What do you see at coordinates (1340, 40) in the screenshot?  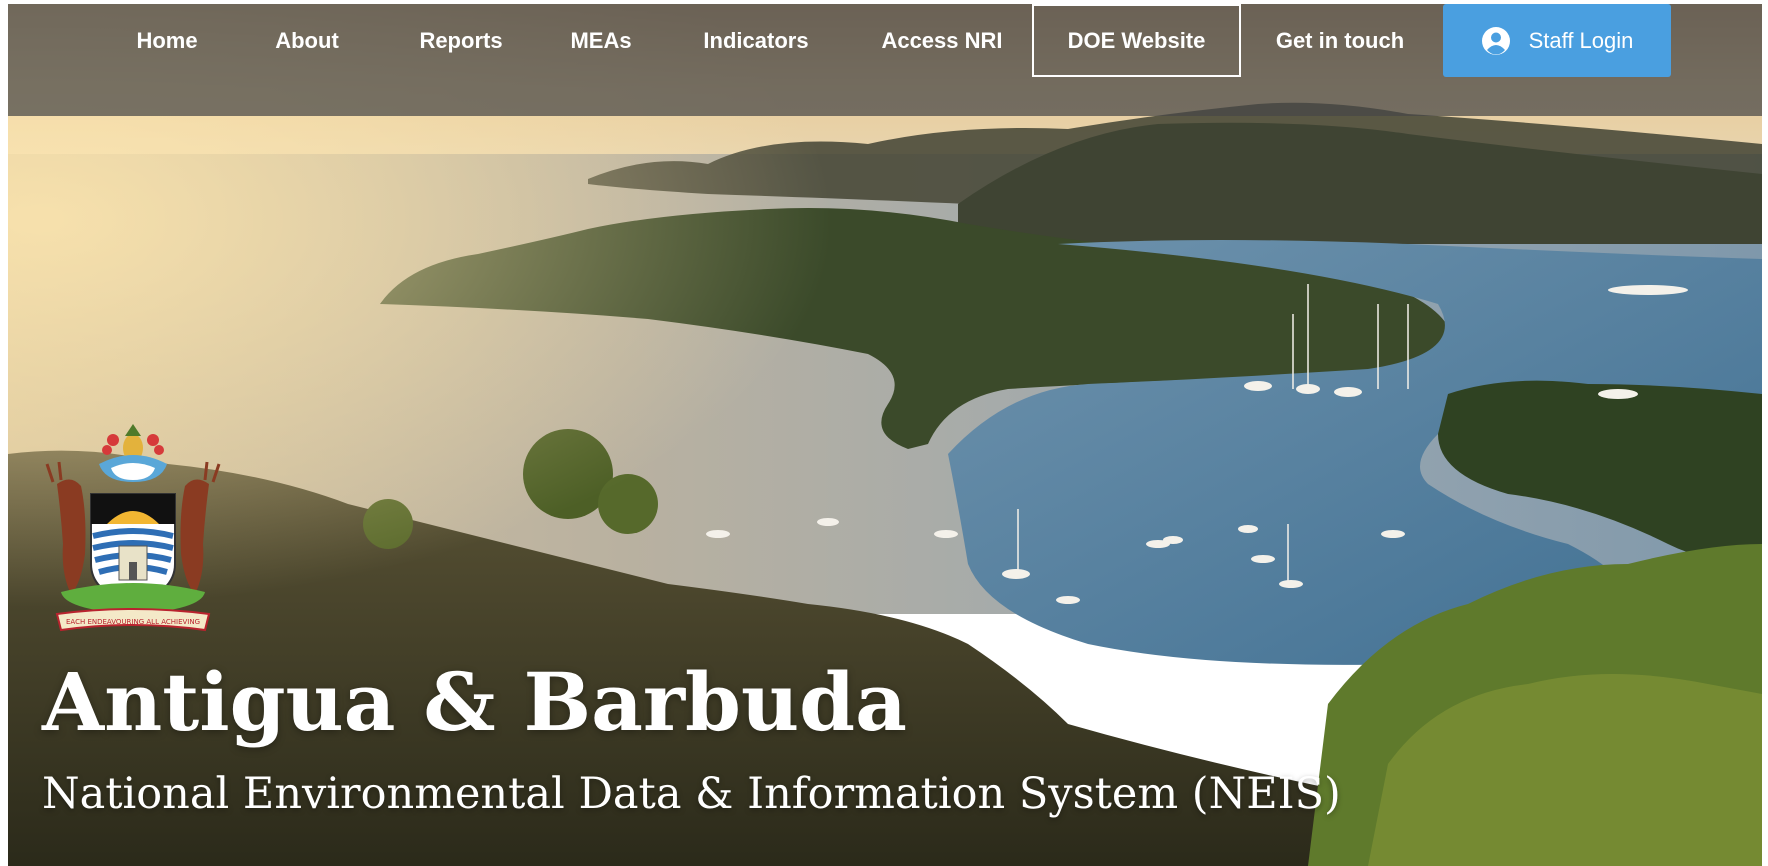 I see `nav-get-in-touch-link: Get in touch` at bounding box center [1340, 40].